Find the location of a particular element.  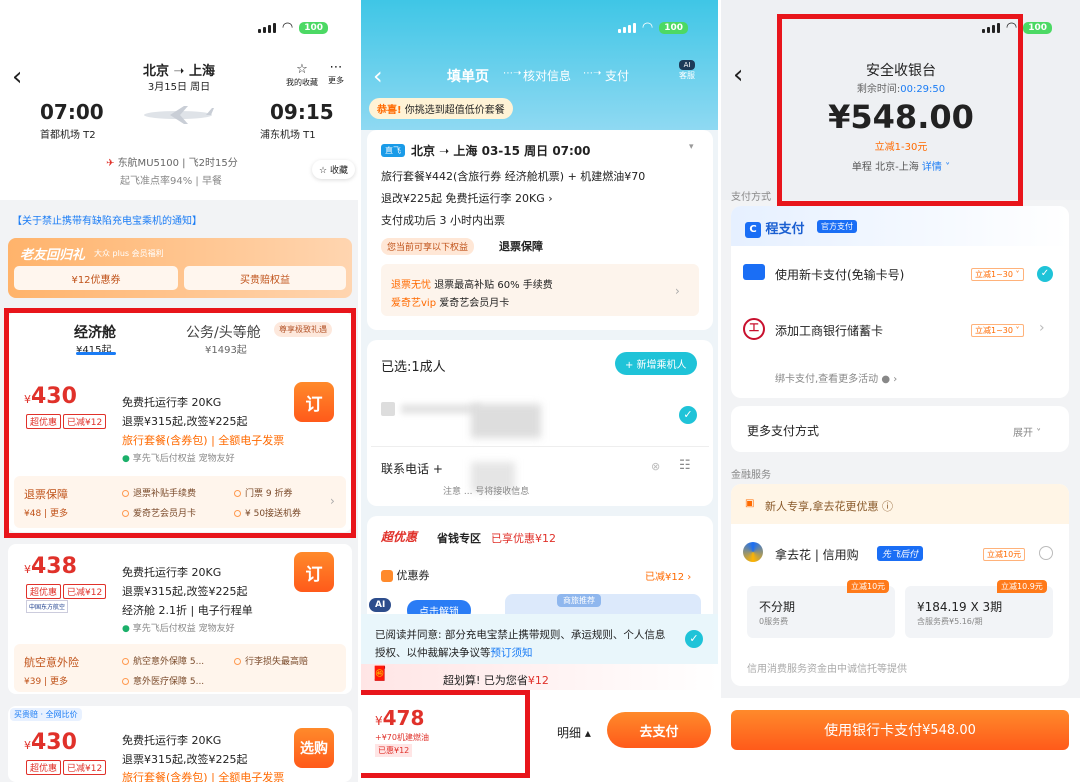

service-button: AI 客服 is located at coordinates (687, 70).